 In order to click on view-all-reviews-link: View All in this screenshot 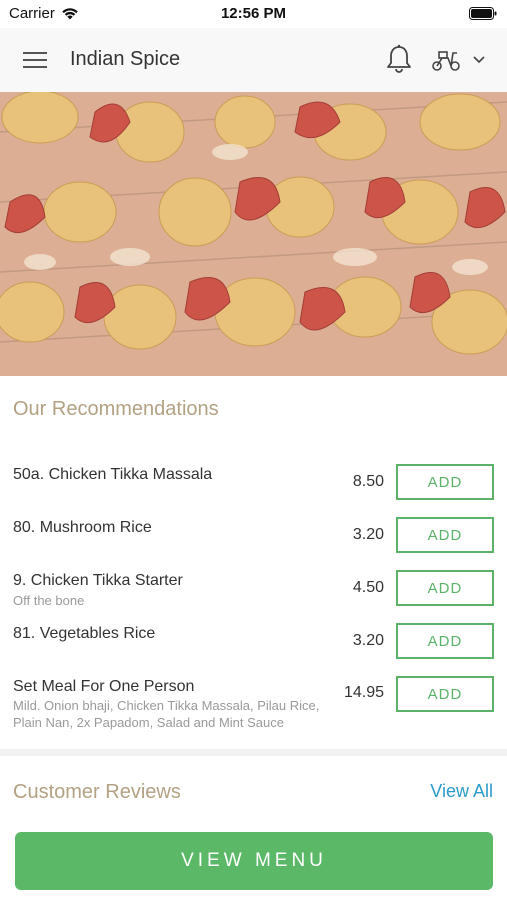, I will do `click(461, 791)`.